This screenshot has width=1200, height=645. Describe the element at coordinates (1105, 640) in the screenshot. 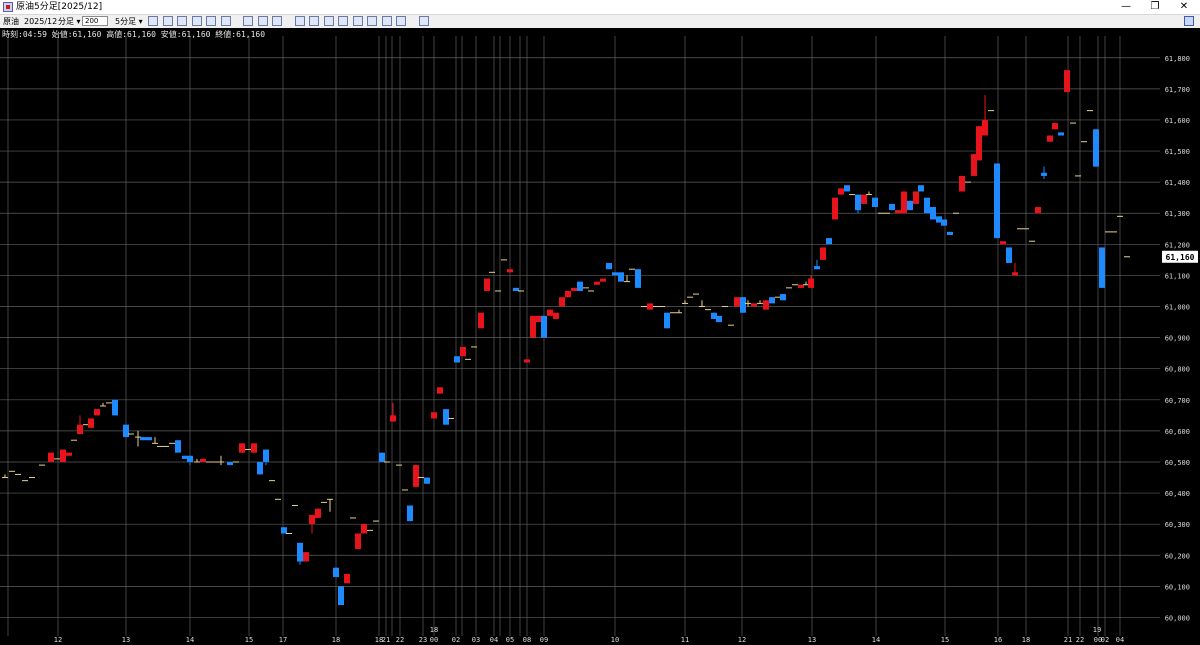

I see `x-tick-label: 02` at that location.